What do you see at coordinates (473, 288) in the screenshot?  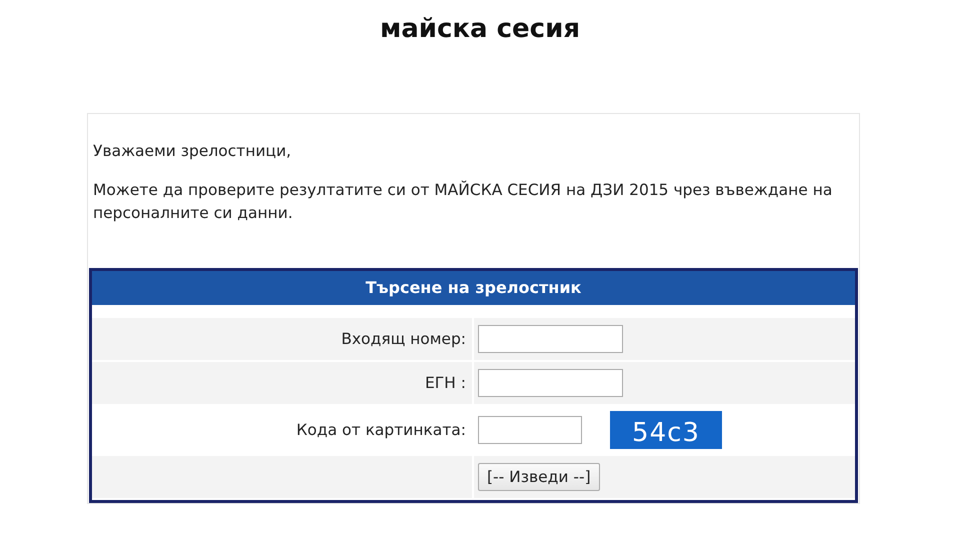 I see `form-title: Търсене на зрелостник` at bounding box center [473, 288].